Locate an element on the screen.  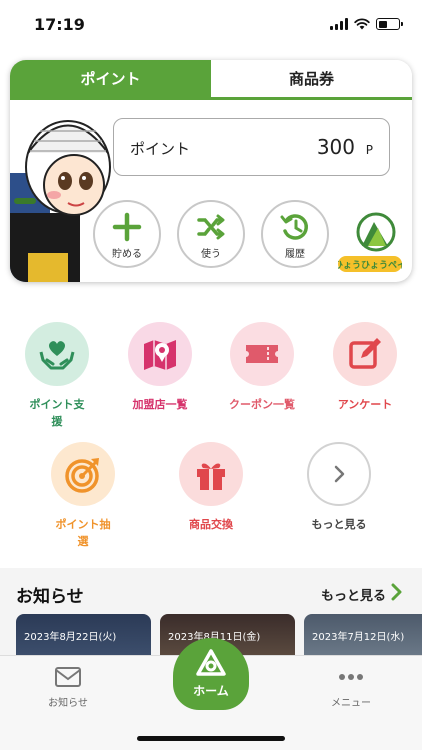
nav-menu: メニュー is located at coordinates (351, 687).